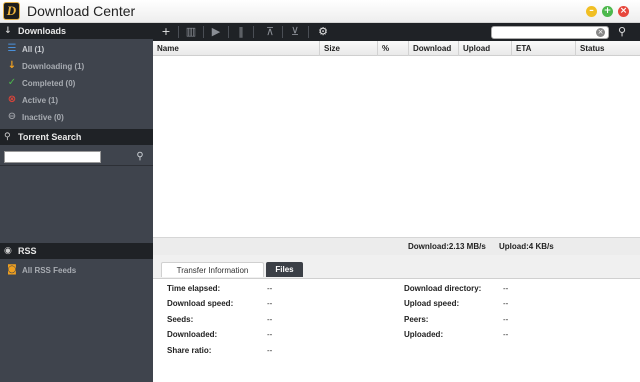  Describe the element at coordinates (189, 350) in the screenshot. I see `share-ratio-label: Share ratio:` at that location.